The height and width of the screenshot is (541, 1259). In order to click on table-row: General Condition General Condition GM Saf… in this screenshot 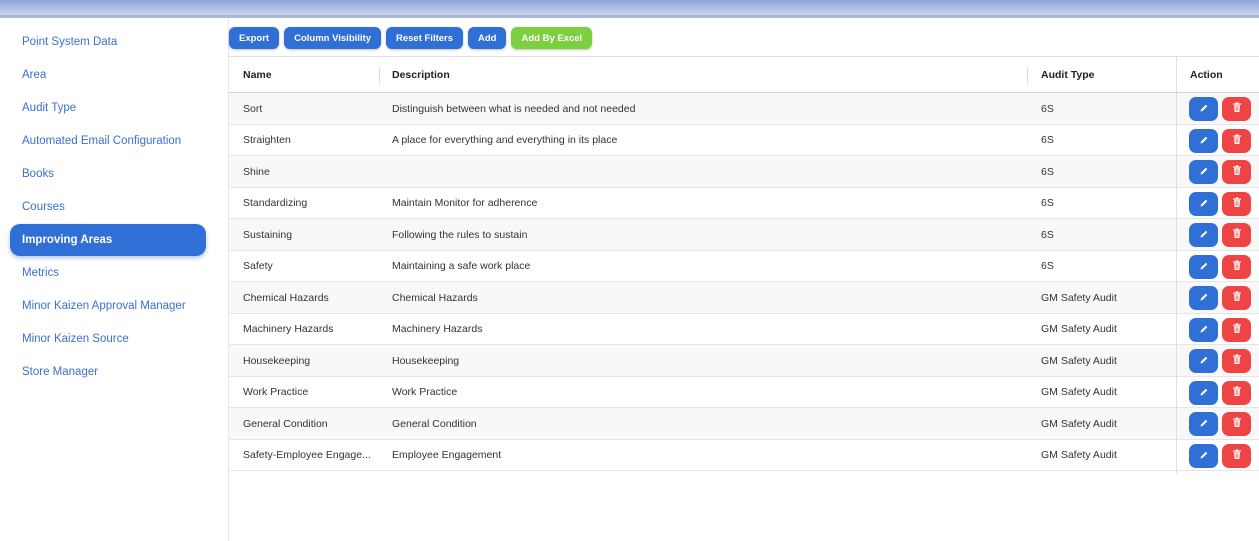, I will do `click(744, 424)`.